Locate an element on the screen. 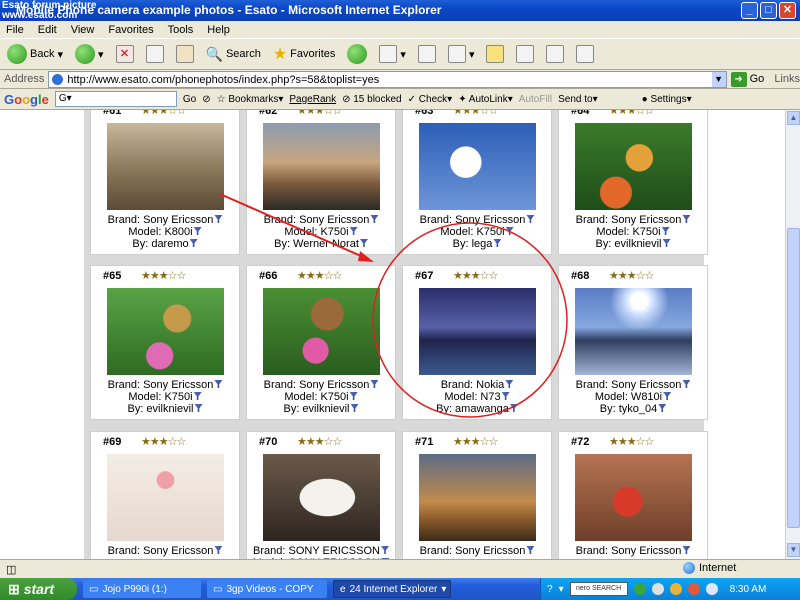 This screenshot has height=600, width=800. go-button: ➜ Go is located at coordinates (747, 79).